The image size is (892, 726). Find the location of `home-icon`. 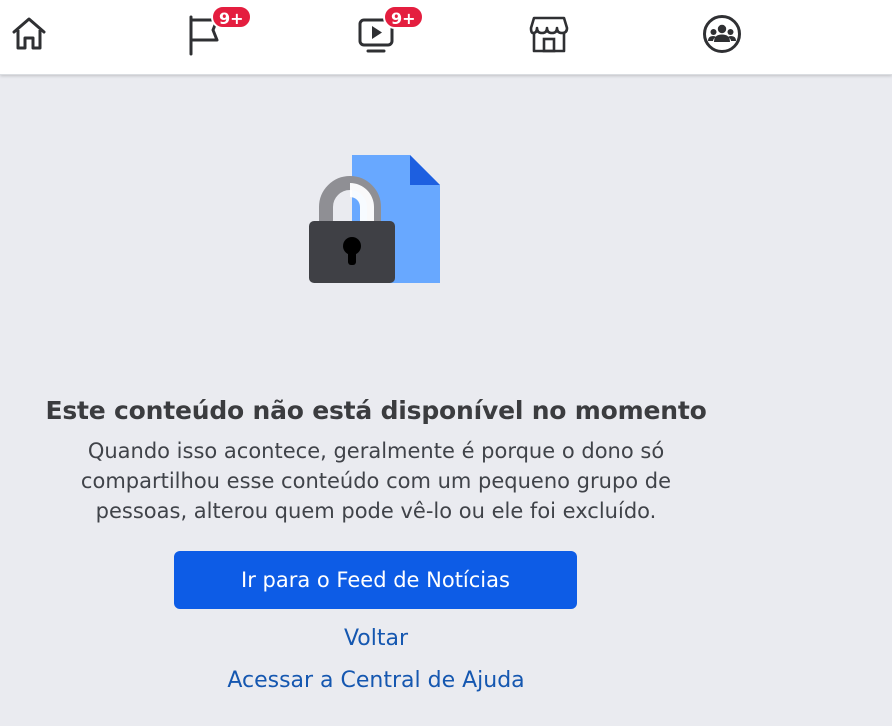

home-icon is located at coordinates (29, 33).